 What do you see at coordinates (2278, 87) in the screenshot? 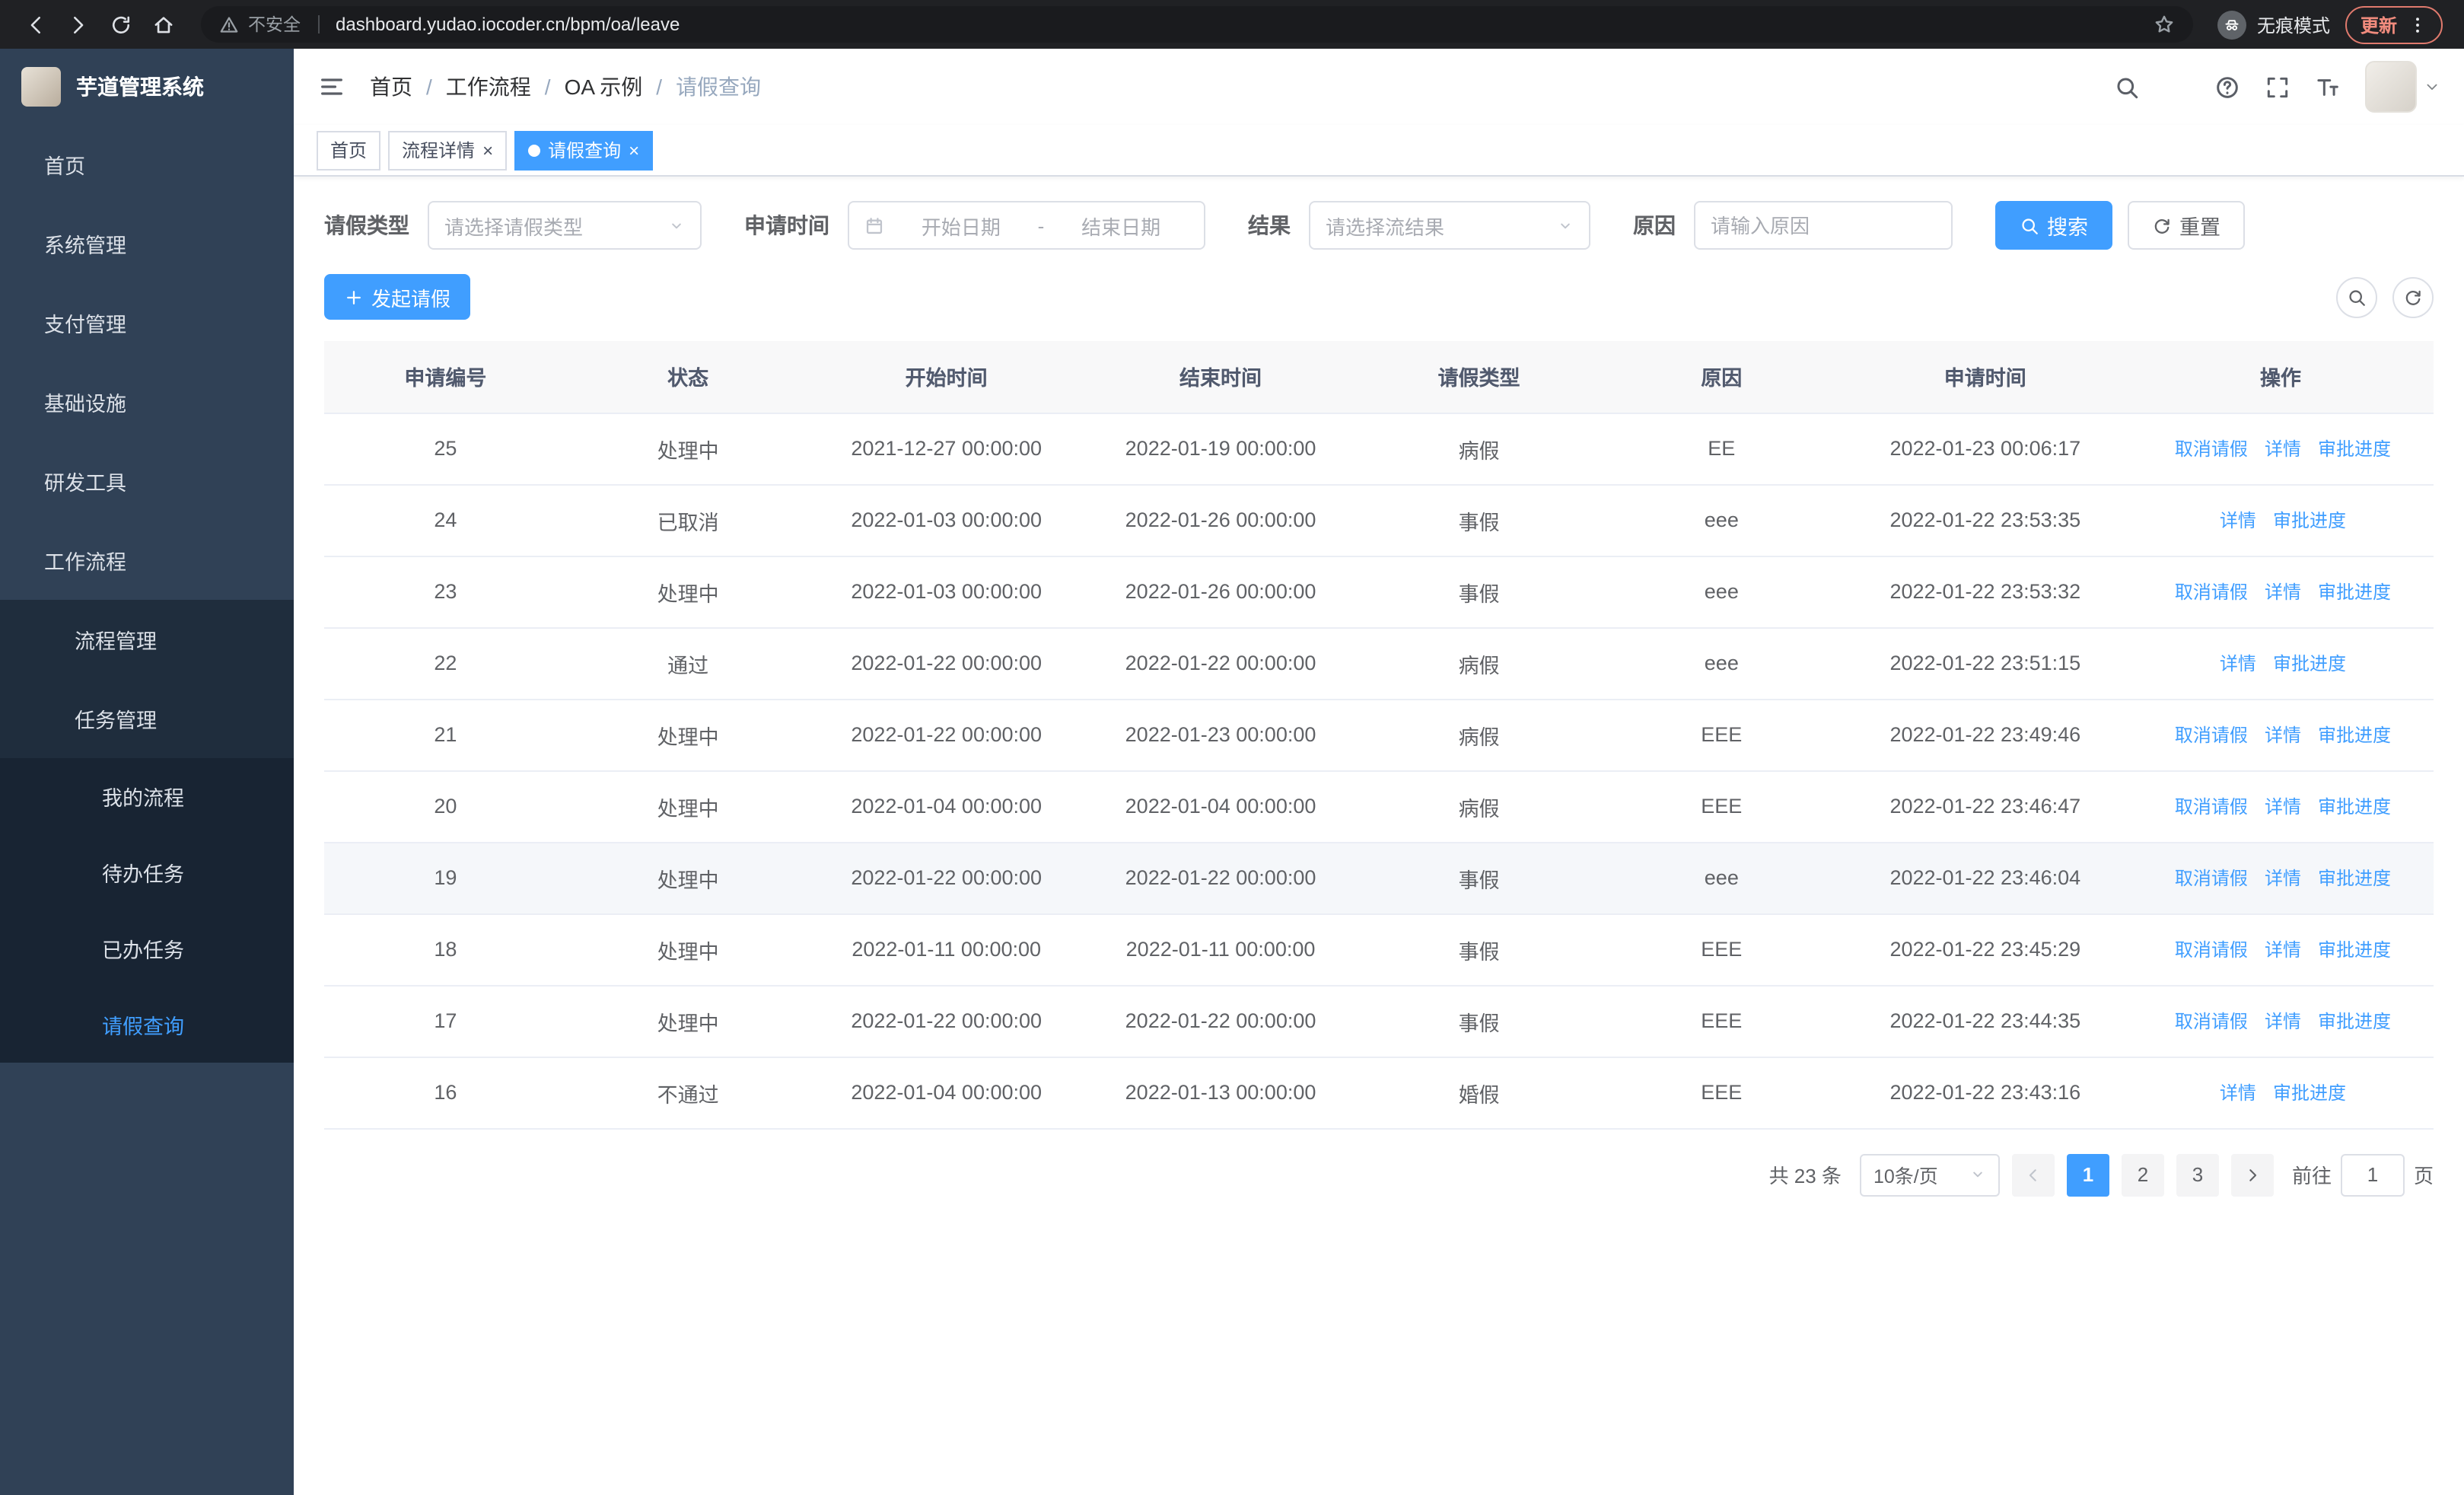
I see `fullscreen-icon` at bounding box center [2278, 87].